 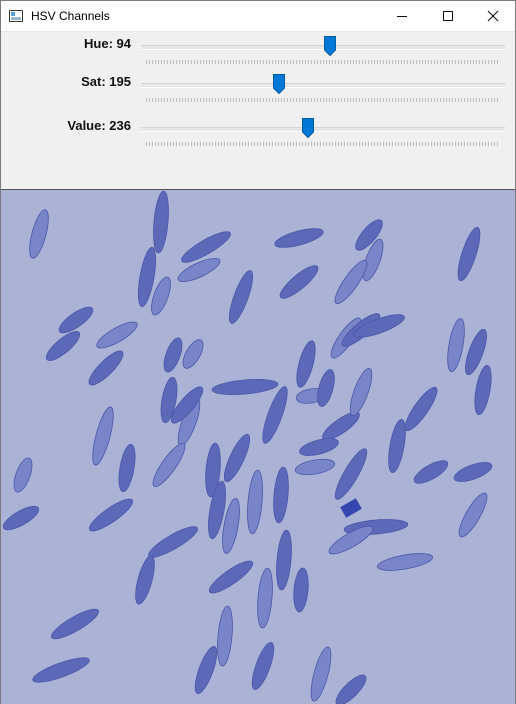 What do you see at coordinates (258, 16) in the screenshot?
I see `title-bar: HSV Channels` at bounding box center [258, 16].